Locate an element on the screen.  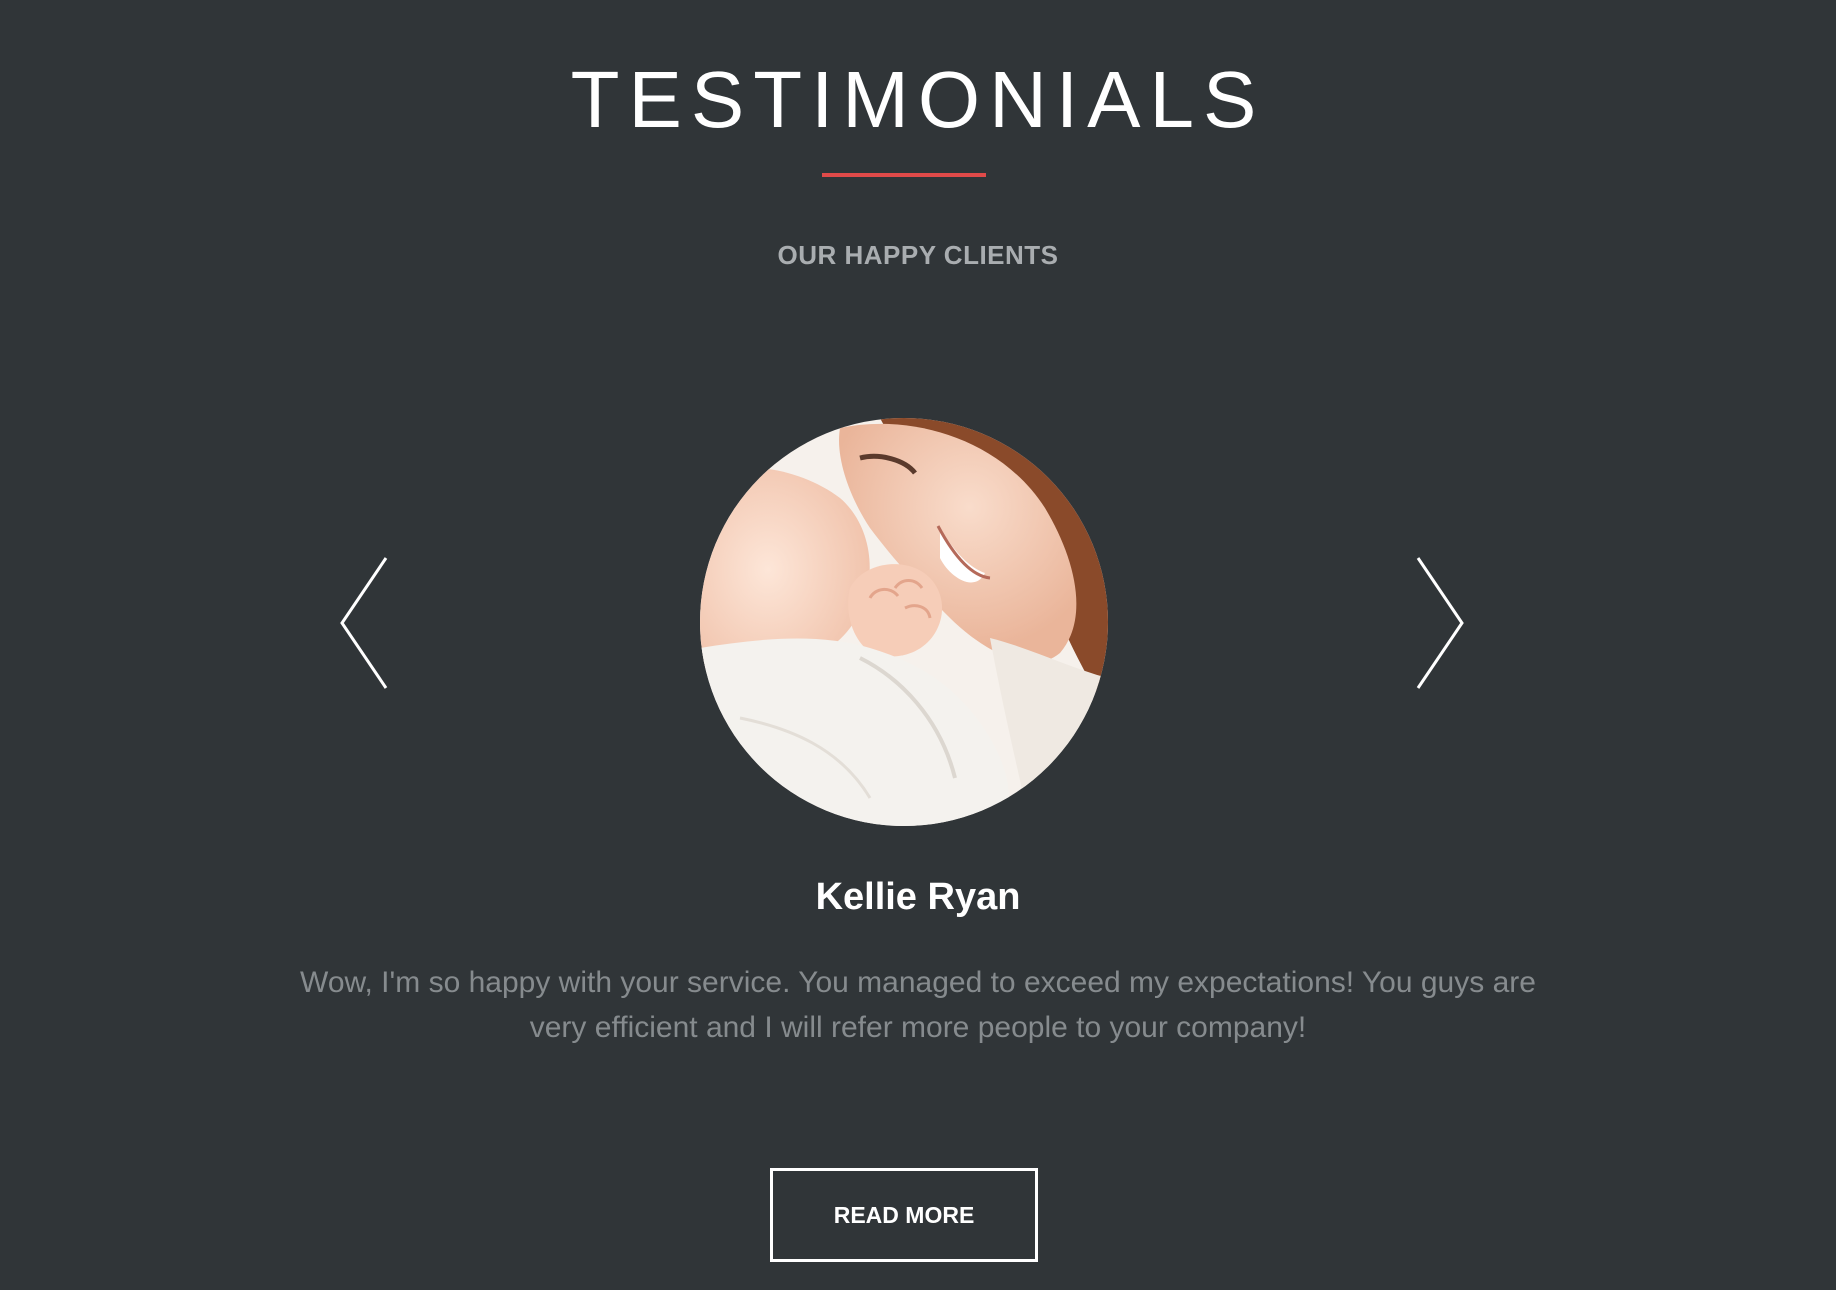
client-name: Kellie Ryan is located at coordinates (918, 897).